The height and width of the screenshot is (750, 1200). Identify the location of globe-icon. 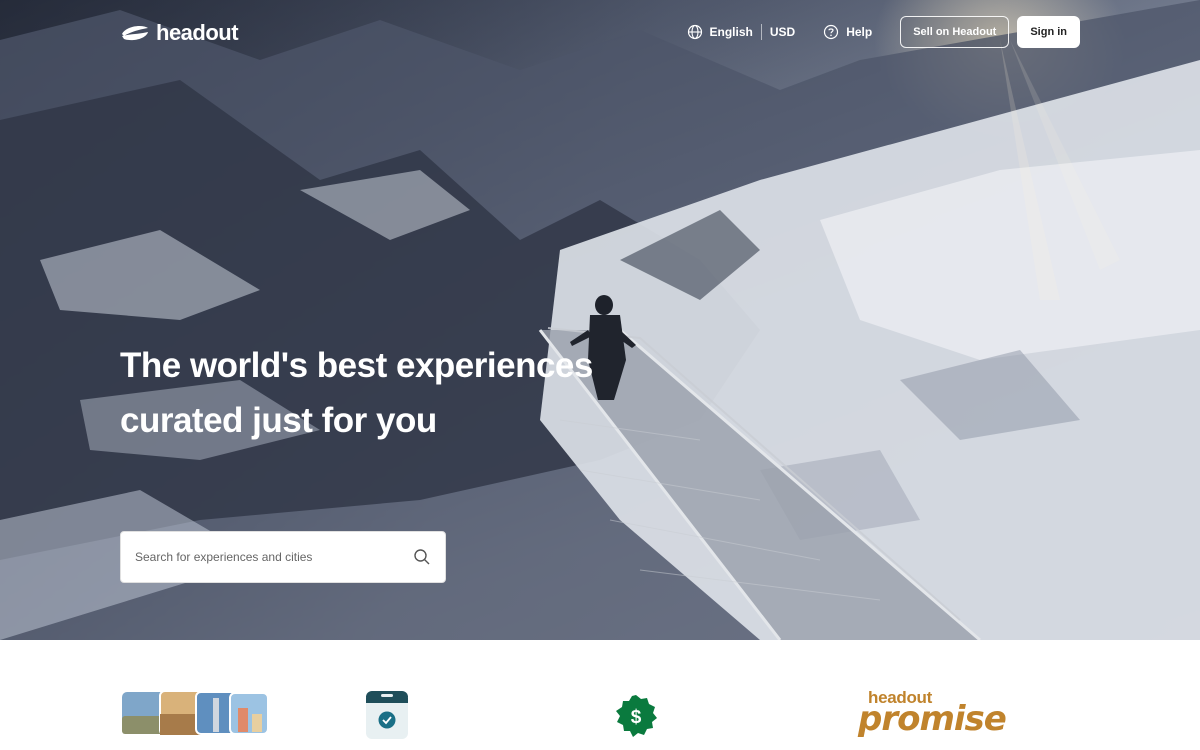
(694, 32).